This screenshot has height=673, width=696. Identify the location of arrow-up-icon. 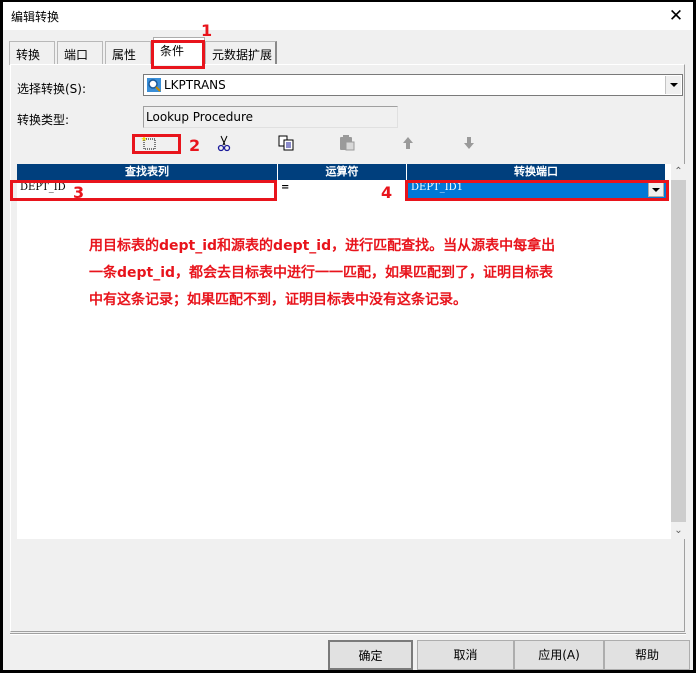
(408, 143).